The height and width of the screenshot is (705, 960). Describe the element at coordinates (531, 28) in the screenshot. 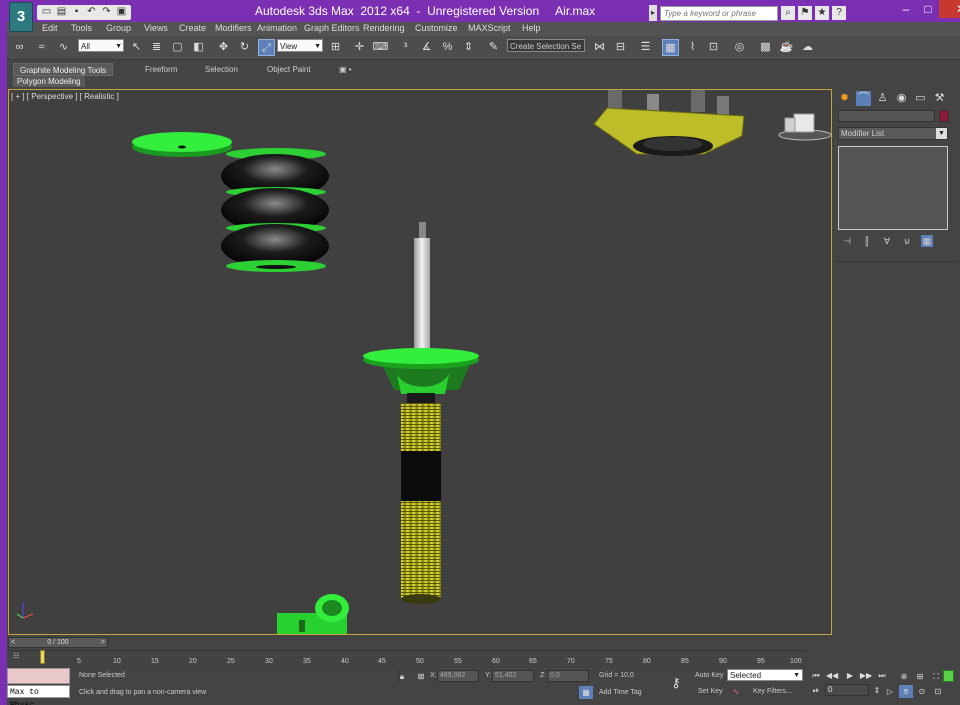

I see `menu-help: Help` at that location.